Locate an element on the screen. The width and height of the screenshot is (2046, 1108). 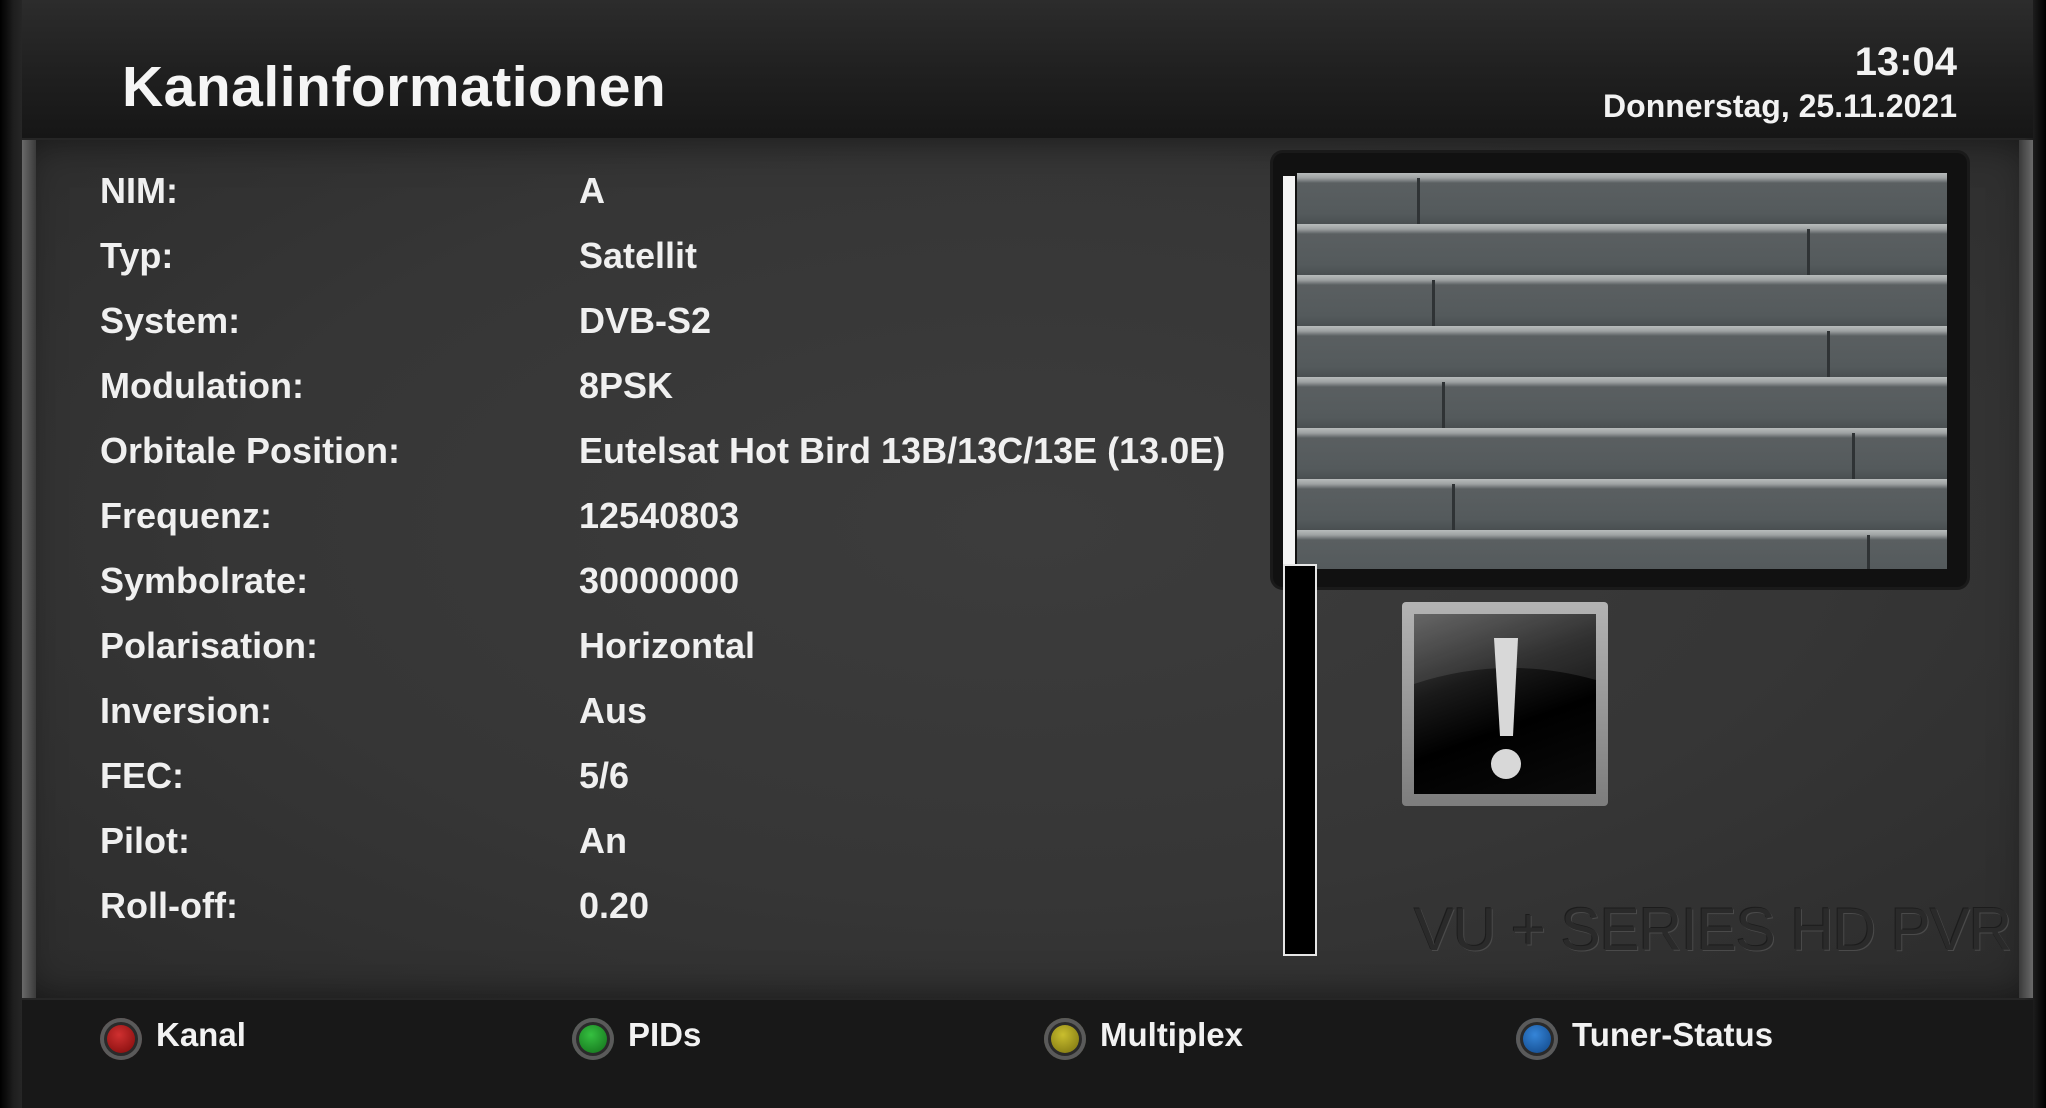
info-label: Pilot: is located at coordinates (145, 840).